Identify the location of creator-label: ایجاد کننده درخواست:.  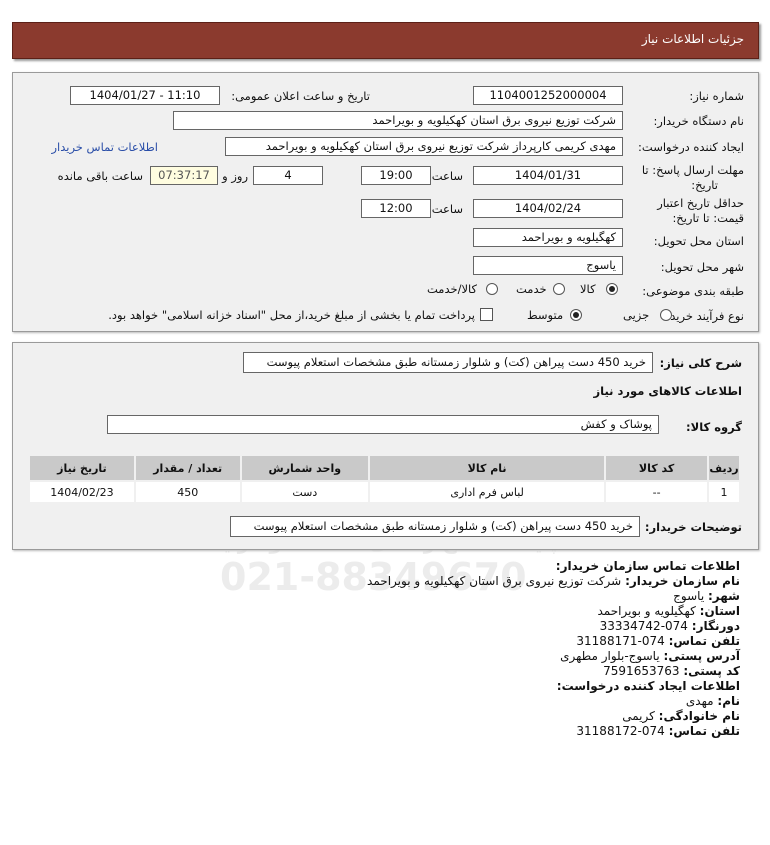
(691, 147).